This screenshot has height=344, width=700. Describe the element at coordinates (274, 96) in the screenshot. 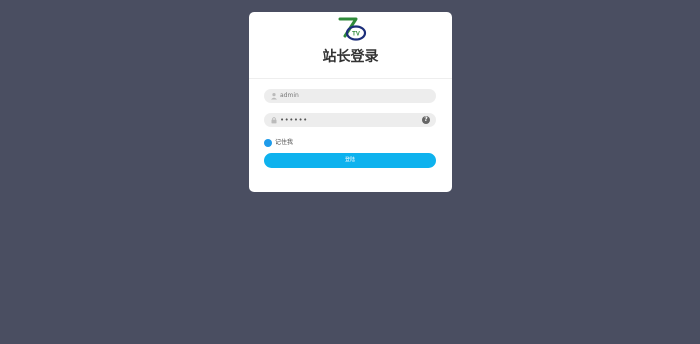

I see `user-icon` at that location.